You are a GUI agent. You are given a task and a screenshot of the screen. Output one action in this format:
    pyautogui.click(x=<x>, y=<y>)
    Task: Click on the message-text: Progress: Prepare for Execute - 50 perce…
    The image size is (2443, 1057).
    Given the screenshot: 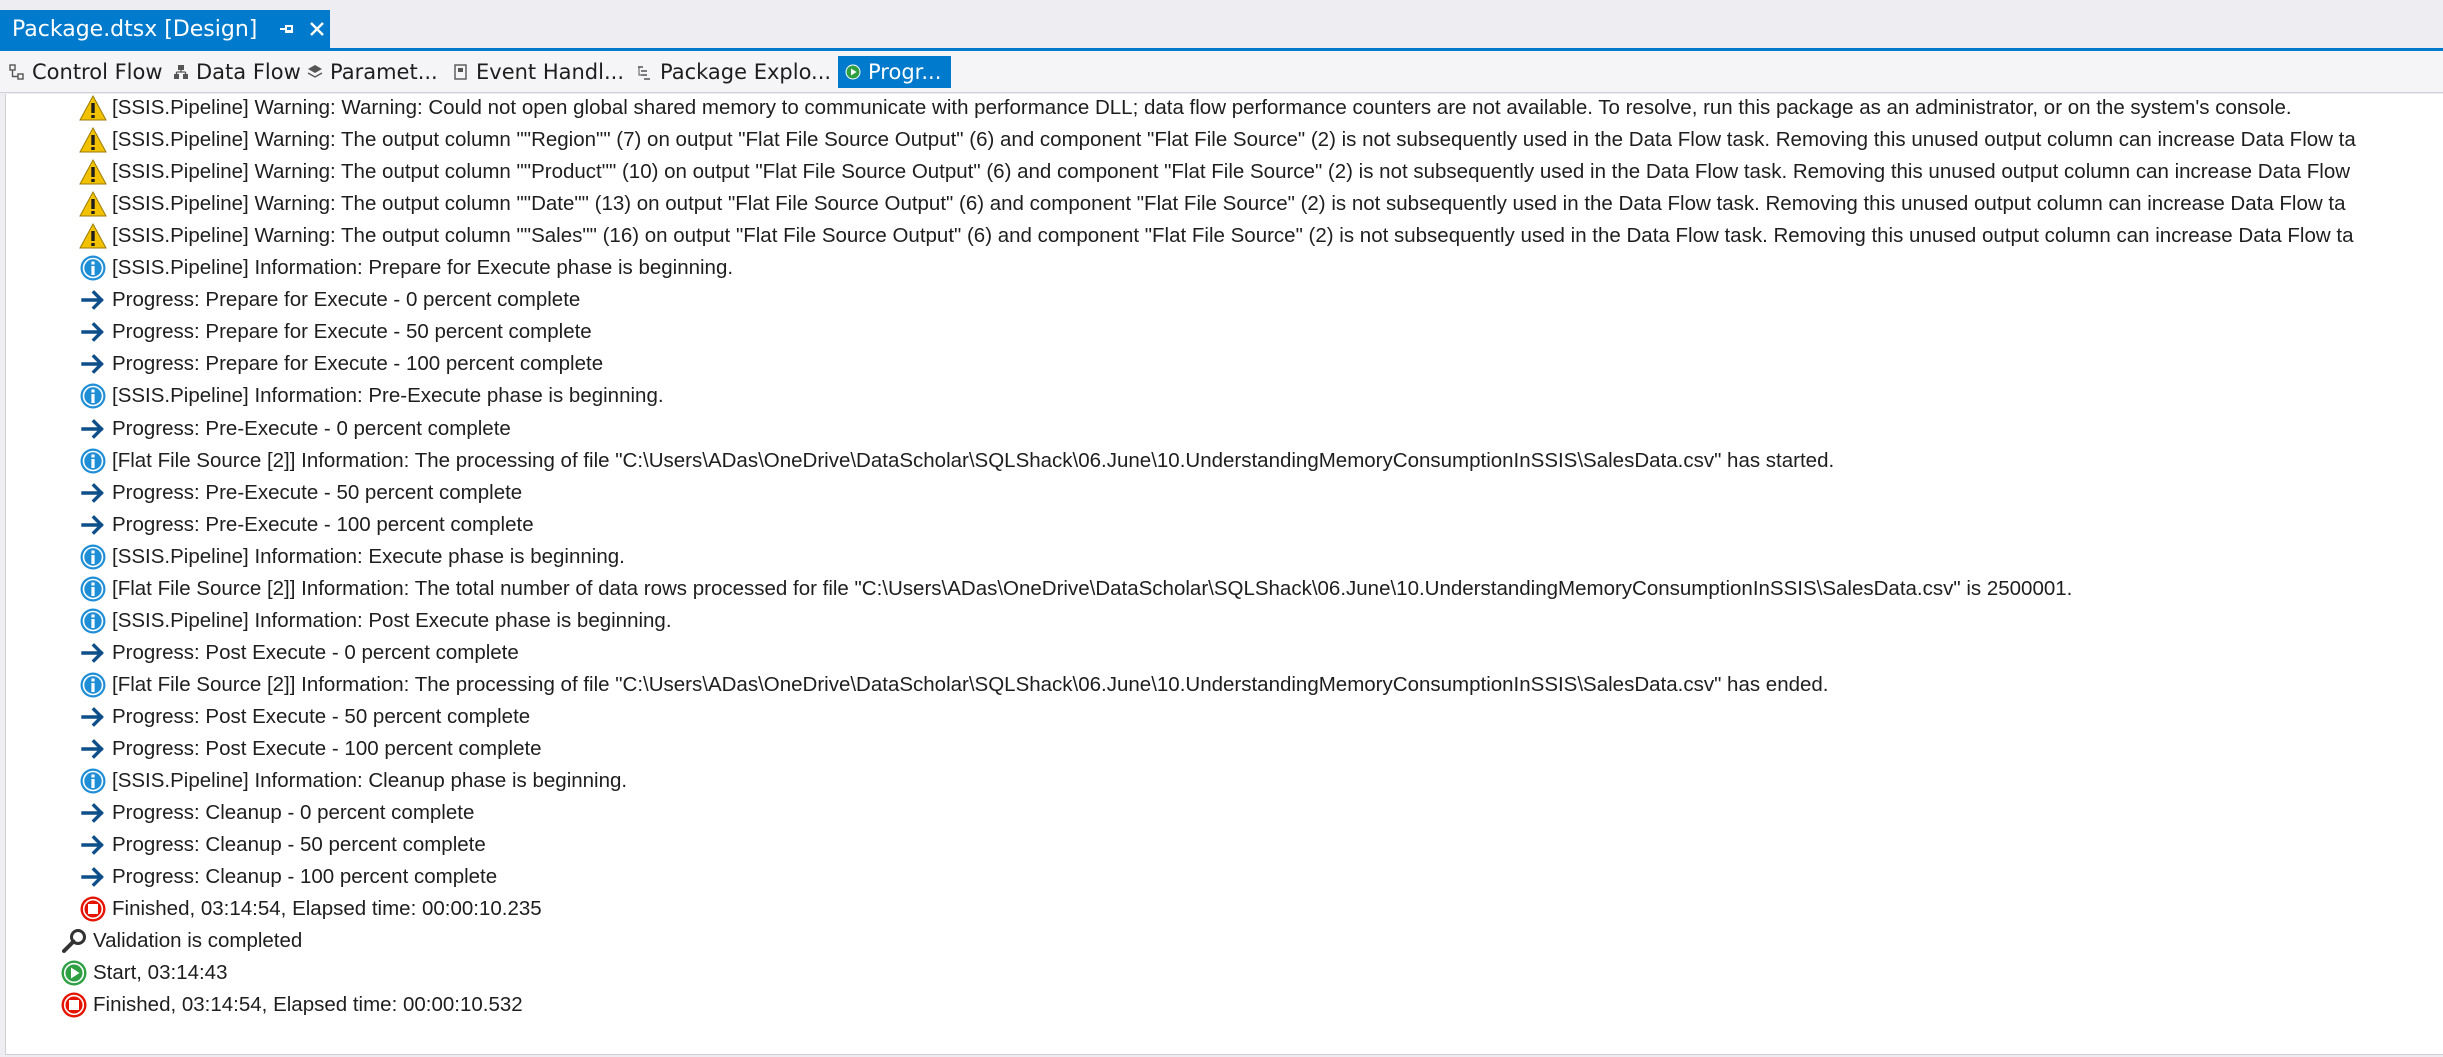 What is the action you would take?
    pyautogui.click(x=352, y=332)
    